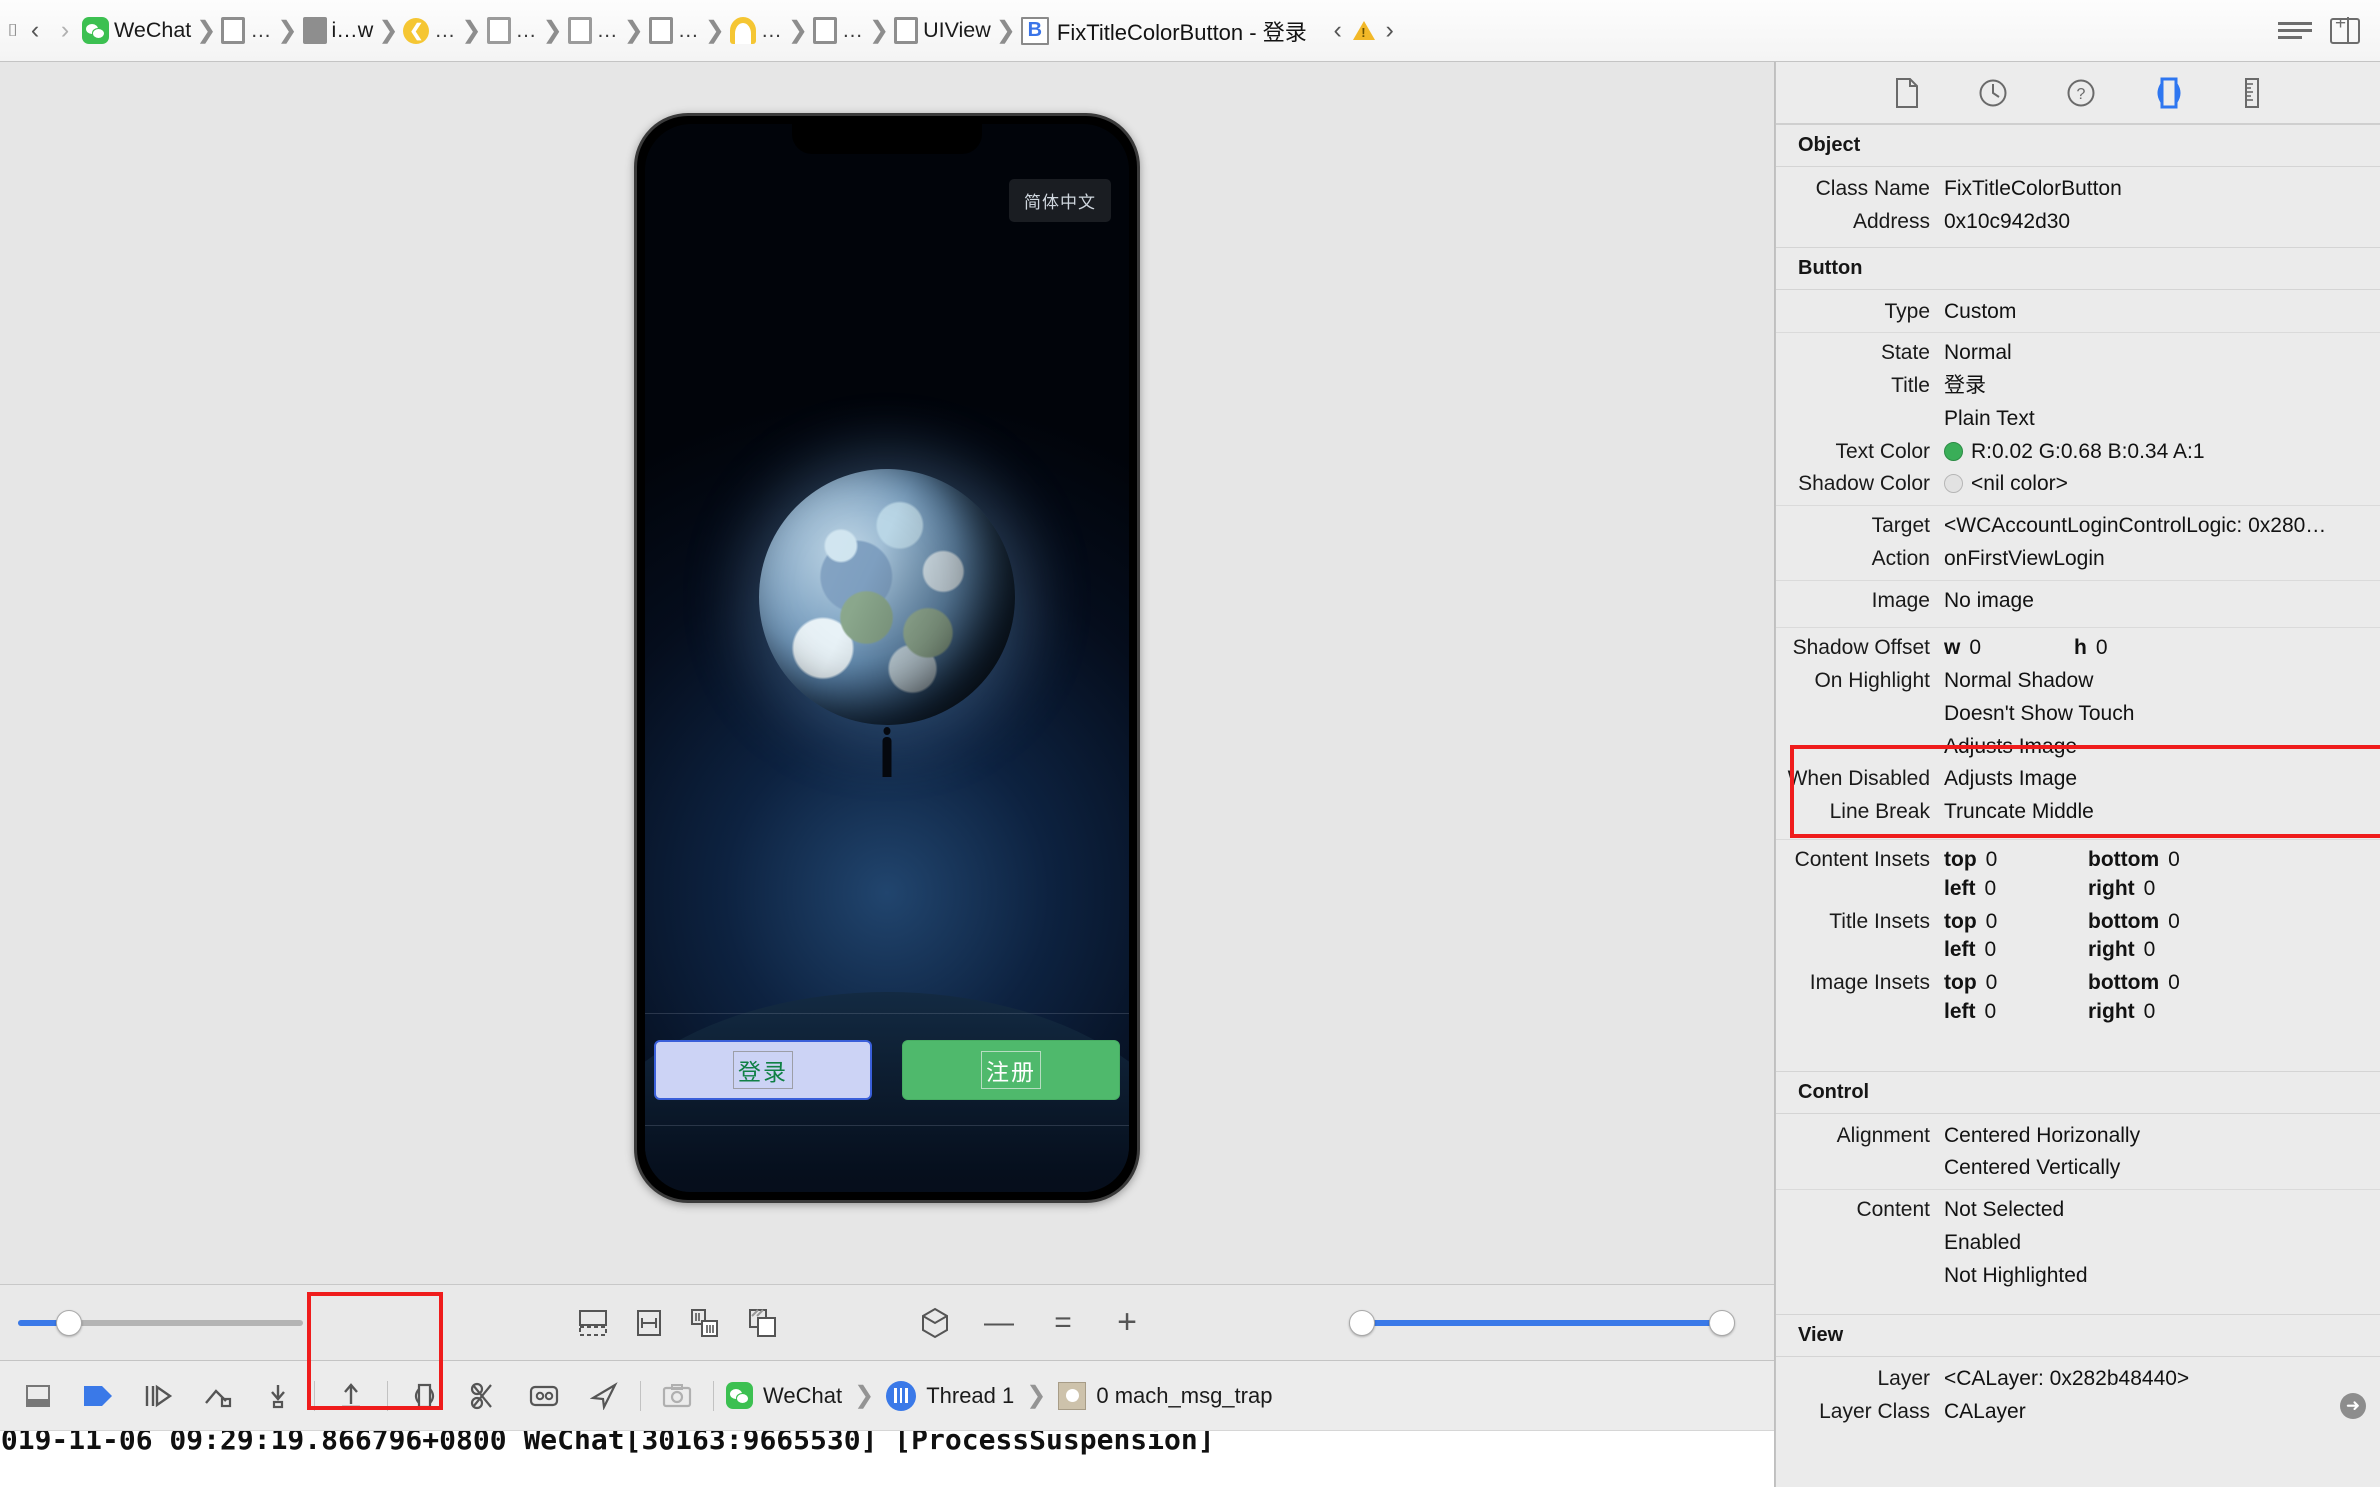 The image size is (2380, 1487). What do you see at coordinates (677, 1396) in the screenshot?
I see `screenshot-icon` at bounding box center [677, 1396].